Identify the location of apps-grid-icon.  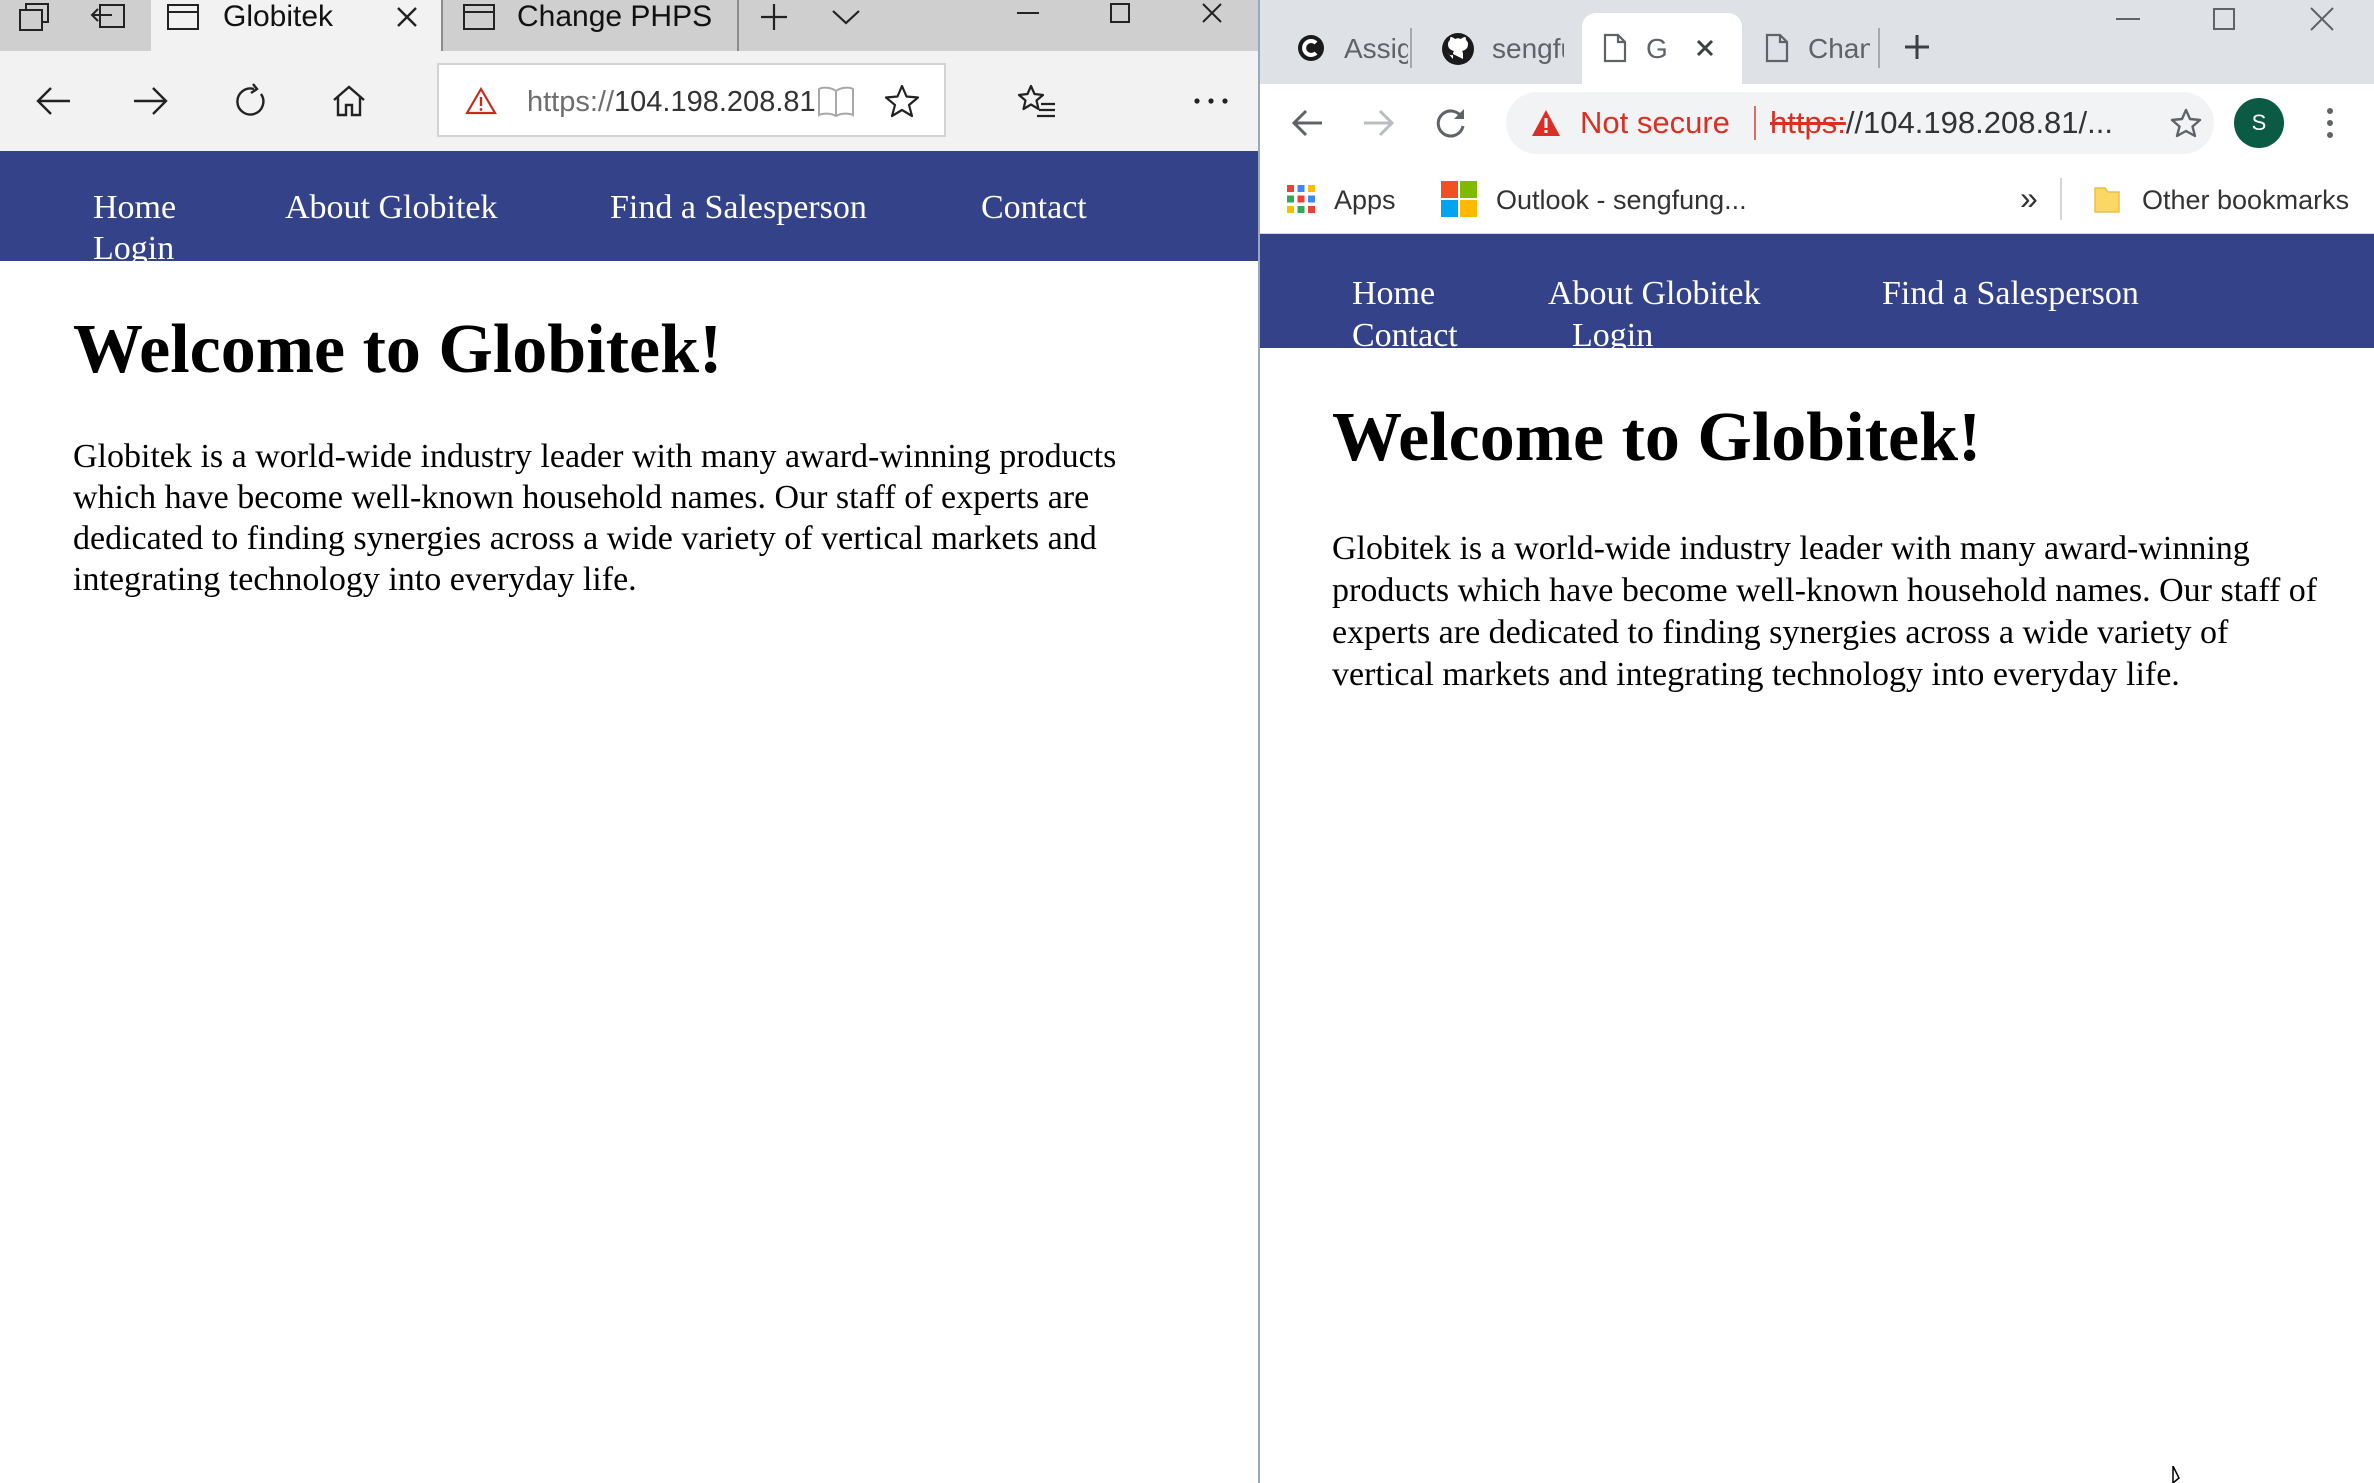
(1301, 199).